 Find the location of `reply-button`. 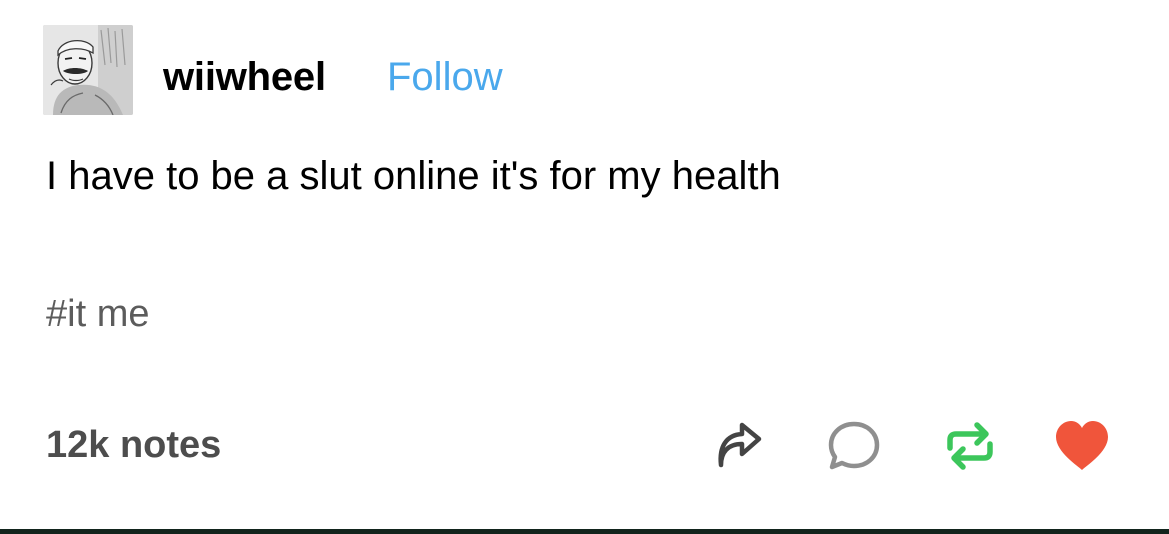

reply-button is located at coordinates (854, 446).